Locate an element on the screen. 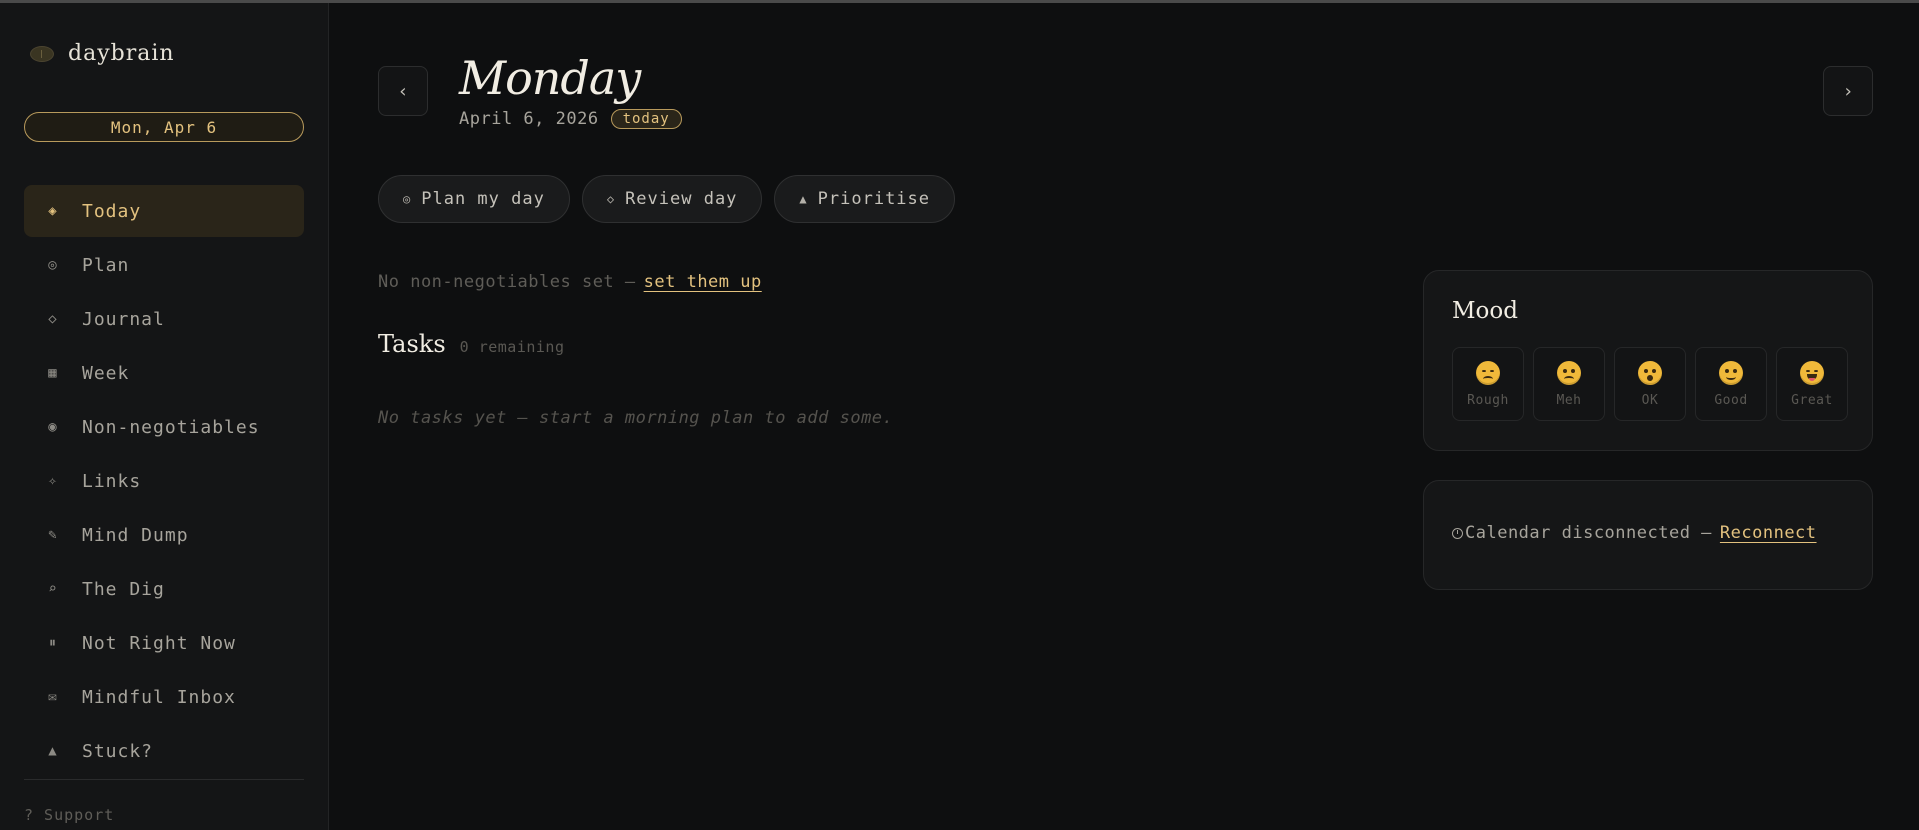  mood-options: Rough Meh OK Good Great is located at coordinates (1650, 384).